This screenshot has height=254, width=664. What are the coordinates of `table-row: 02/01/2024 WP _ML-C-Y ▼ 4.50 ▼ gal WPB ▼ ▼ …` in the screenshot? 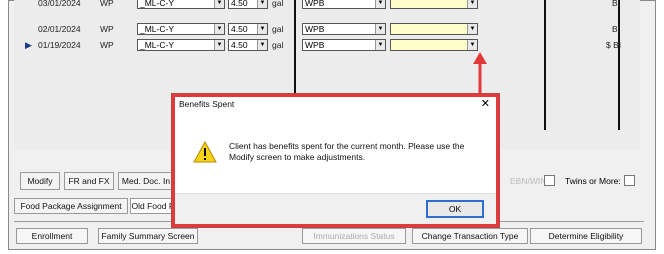 It's located at (327, 29).